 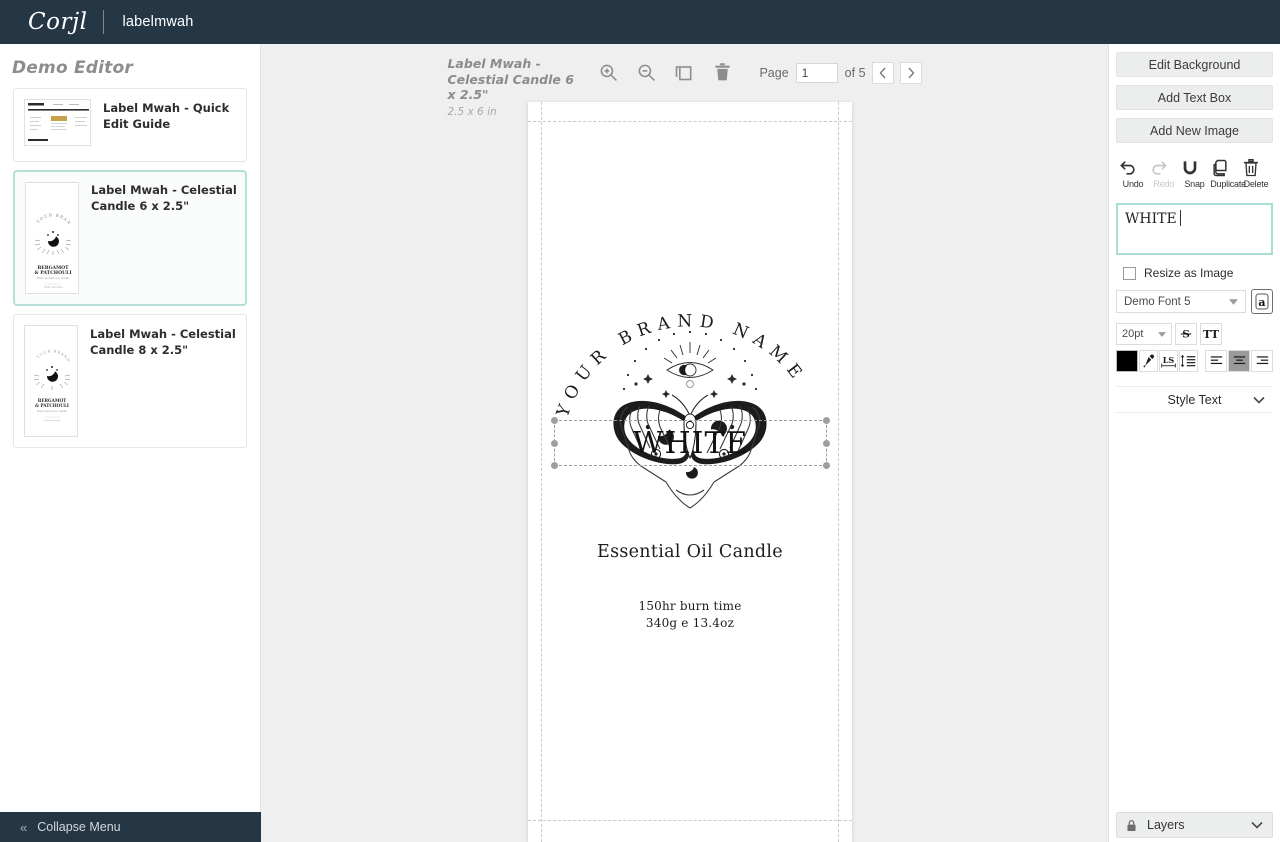 What do you see at coordinates (57, 22) in the screenshot?
I see `corjl-wordmark-icon: Corjl` at bounding box center [57, 22].